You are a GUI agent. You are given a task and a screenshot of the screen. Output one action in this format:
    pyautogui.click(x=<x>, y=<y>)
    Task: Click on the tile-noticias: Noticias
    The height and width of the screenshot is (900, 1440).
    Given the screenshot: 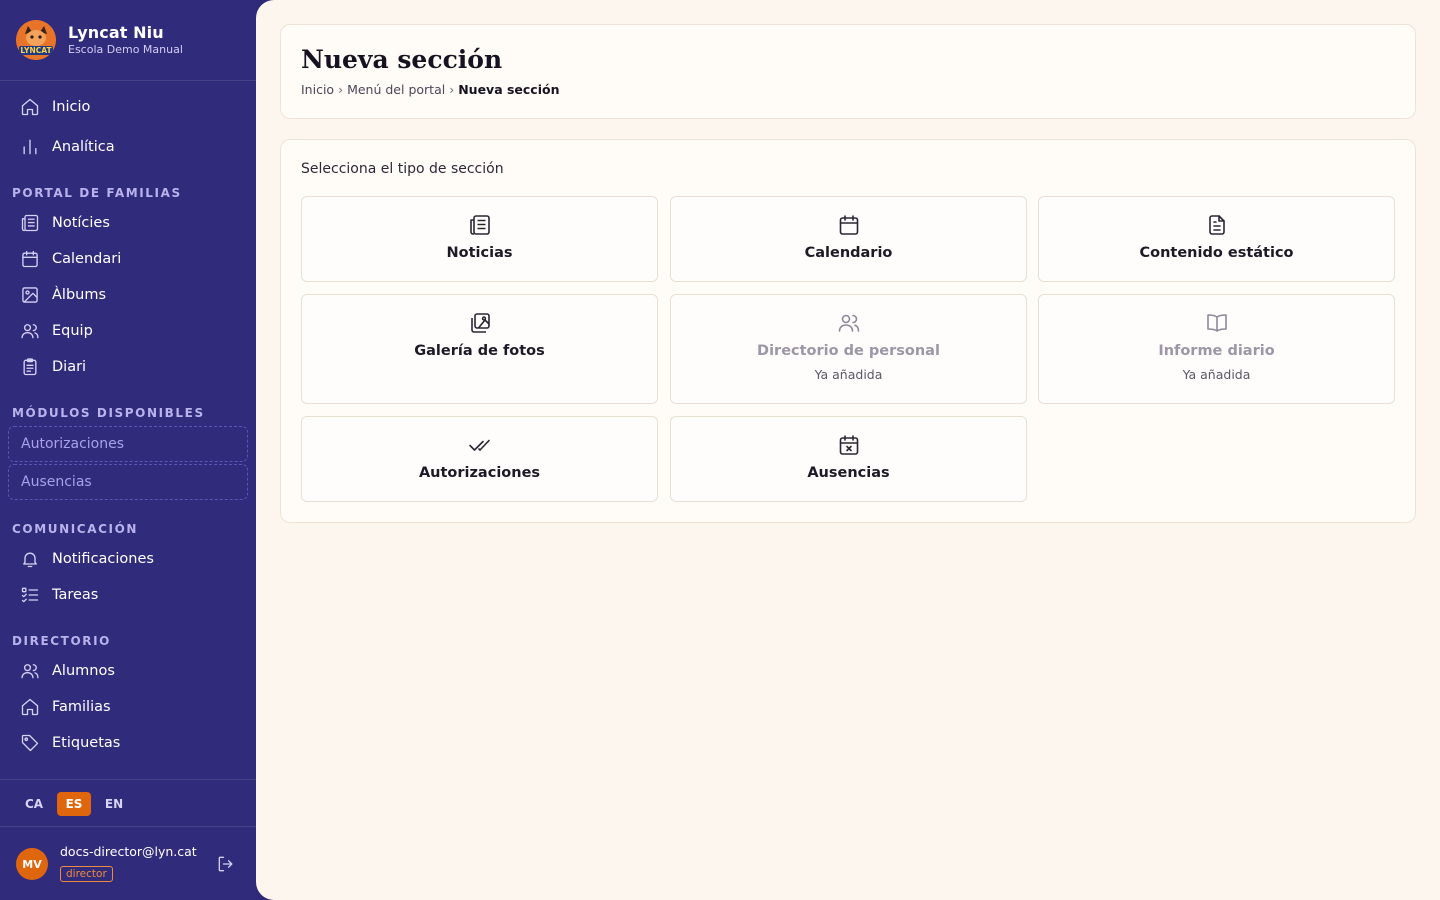 What is the action you would take?
    pyautogui.click(x=479, y=239)
    